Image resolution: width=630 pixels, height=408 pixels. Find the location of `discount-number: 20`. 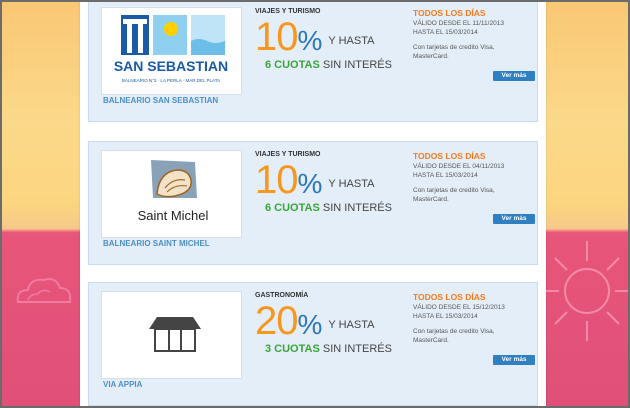

discount-number: 20 is located at coordinates (276, 321).